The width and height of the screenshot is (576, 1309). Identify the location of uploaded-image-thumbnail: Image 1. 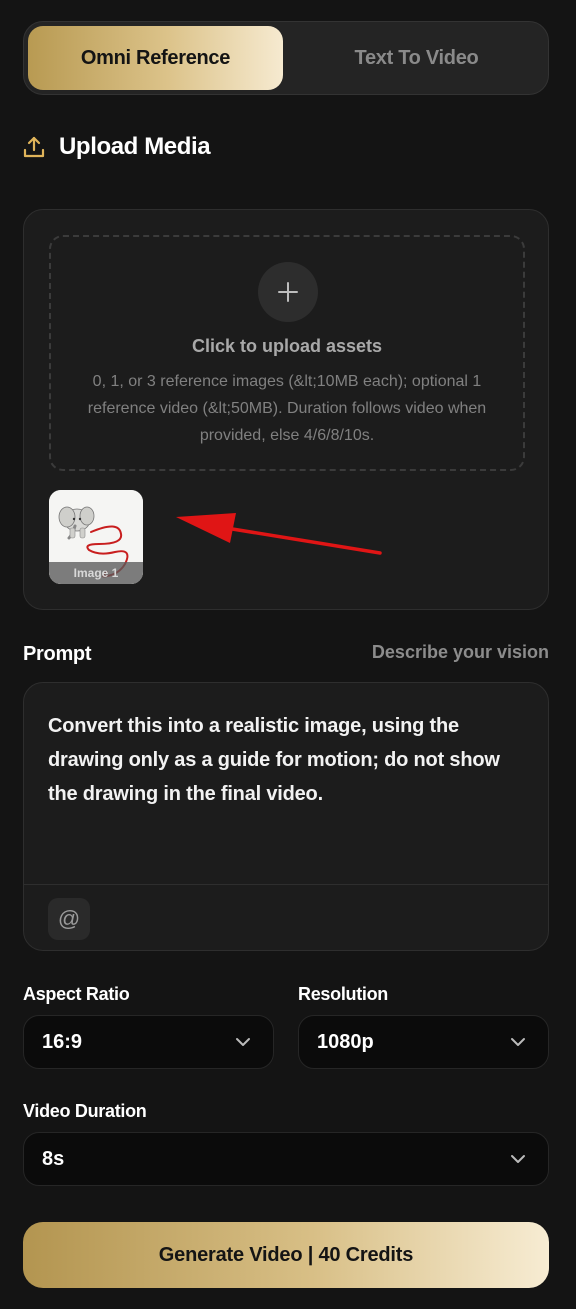
(96, 537).